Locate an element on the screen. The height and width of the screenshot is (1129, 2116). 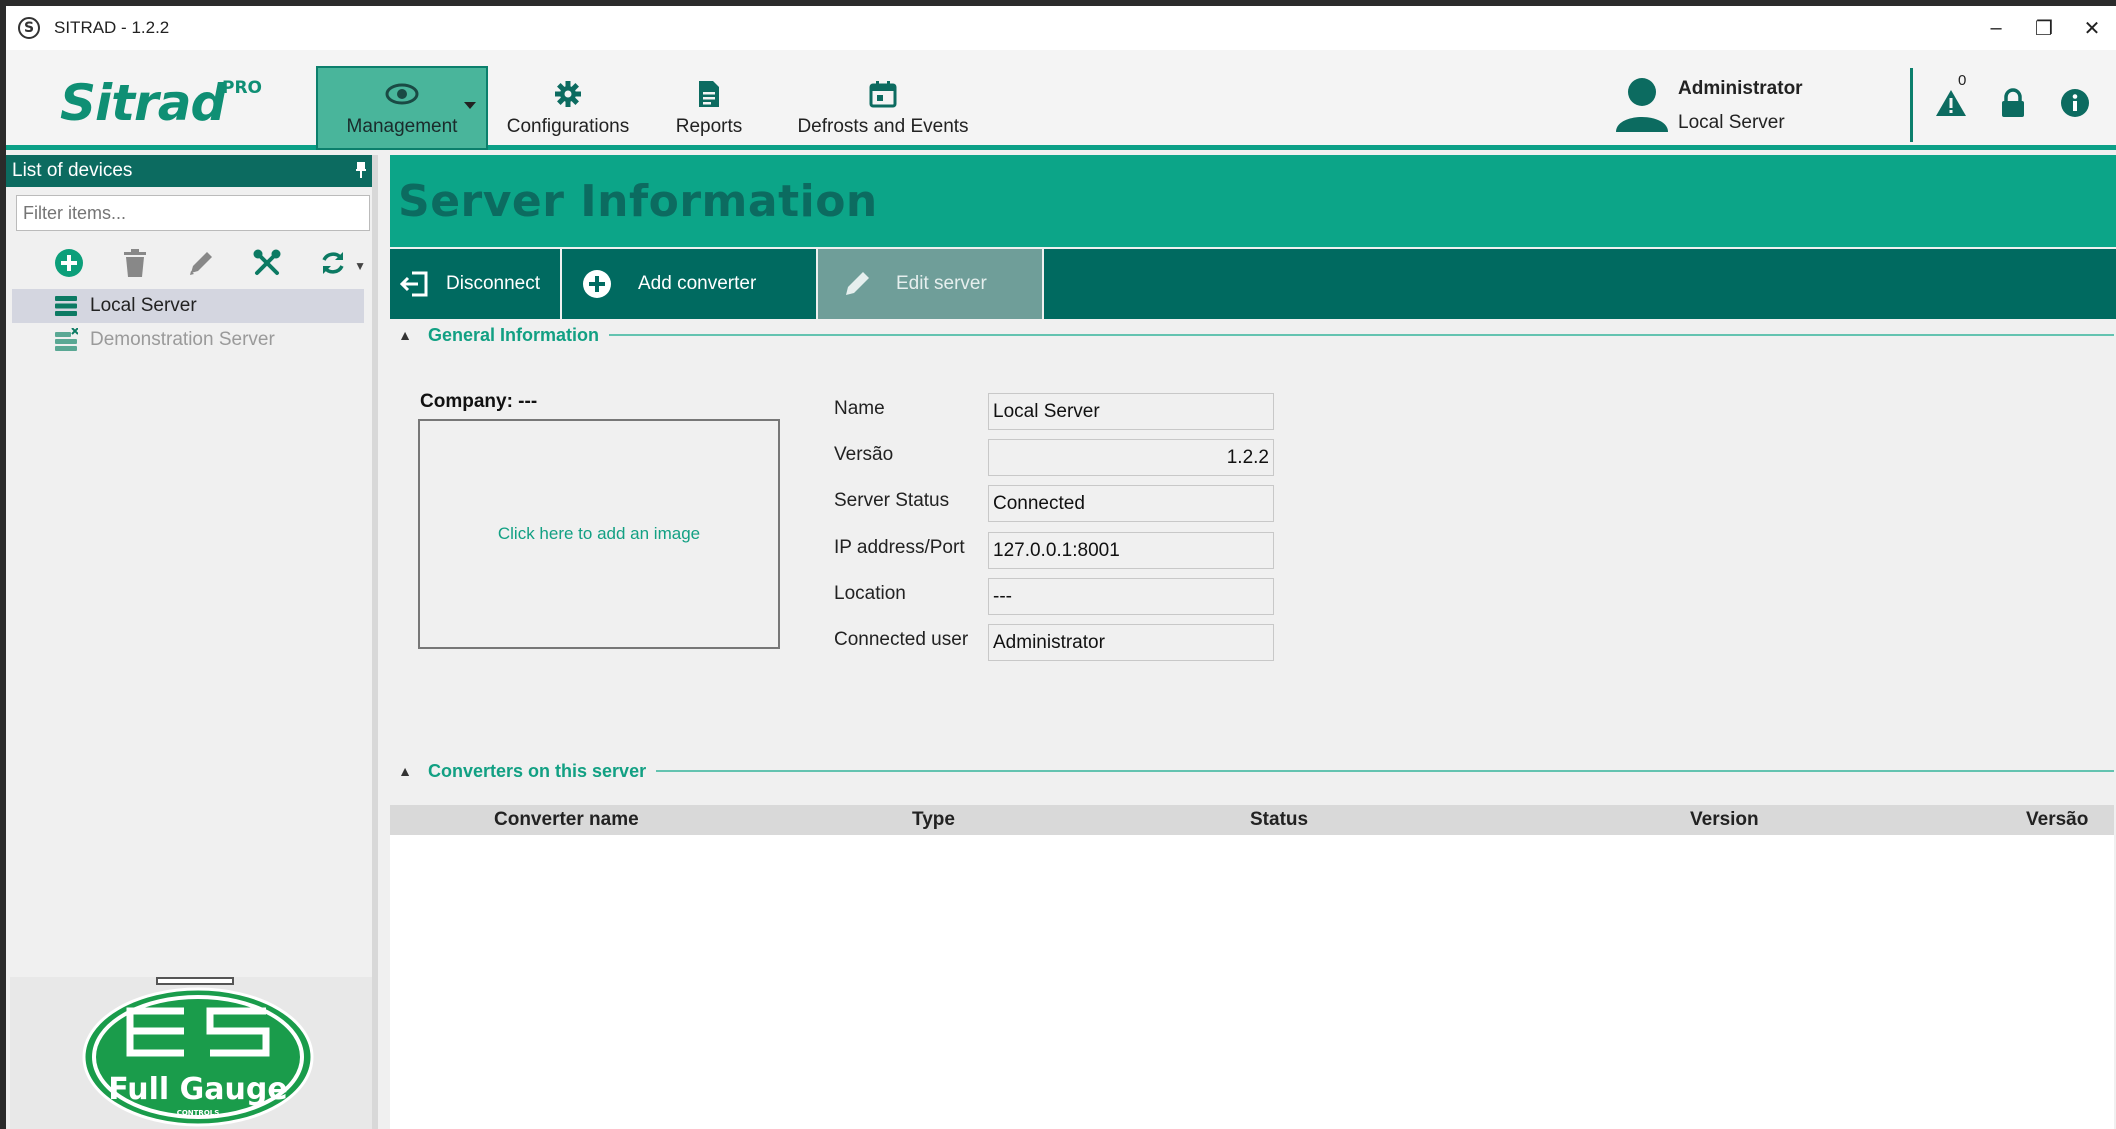
name-label: Name is located at coordinates (859, 408).